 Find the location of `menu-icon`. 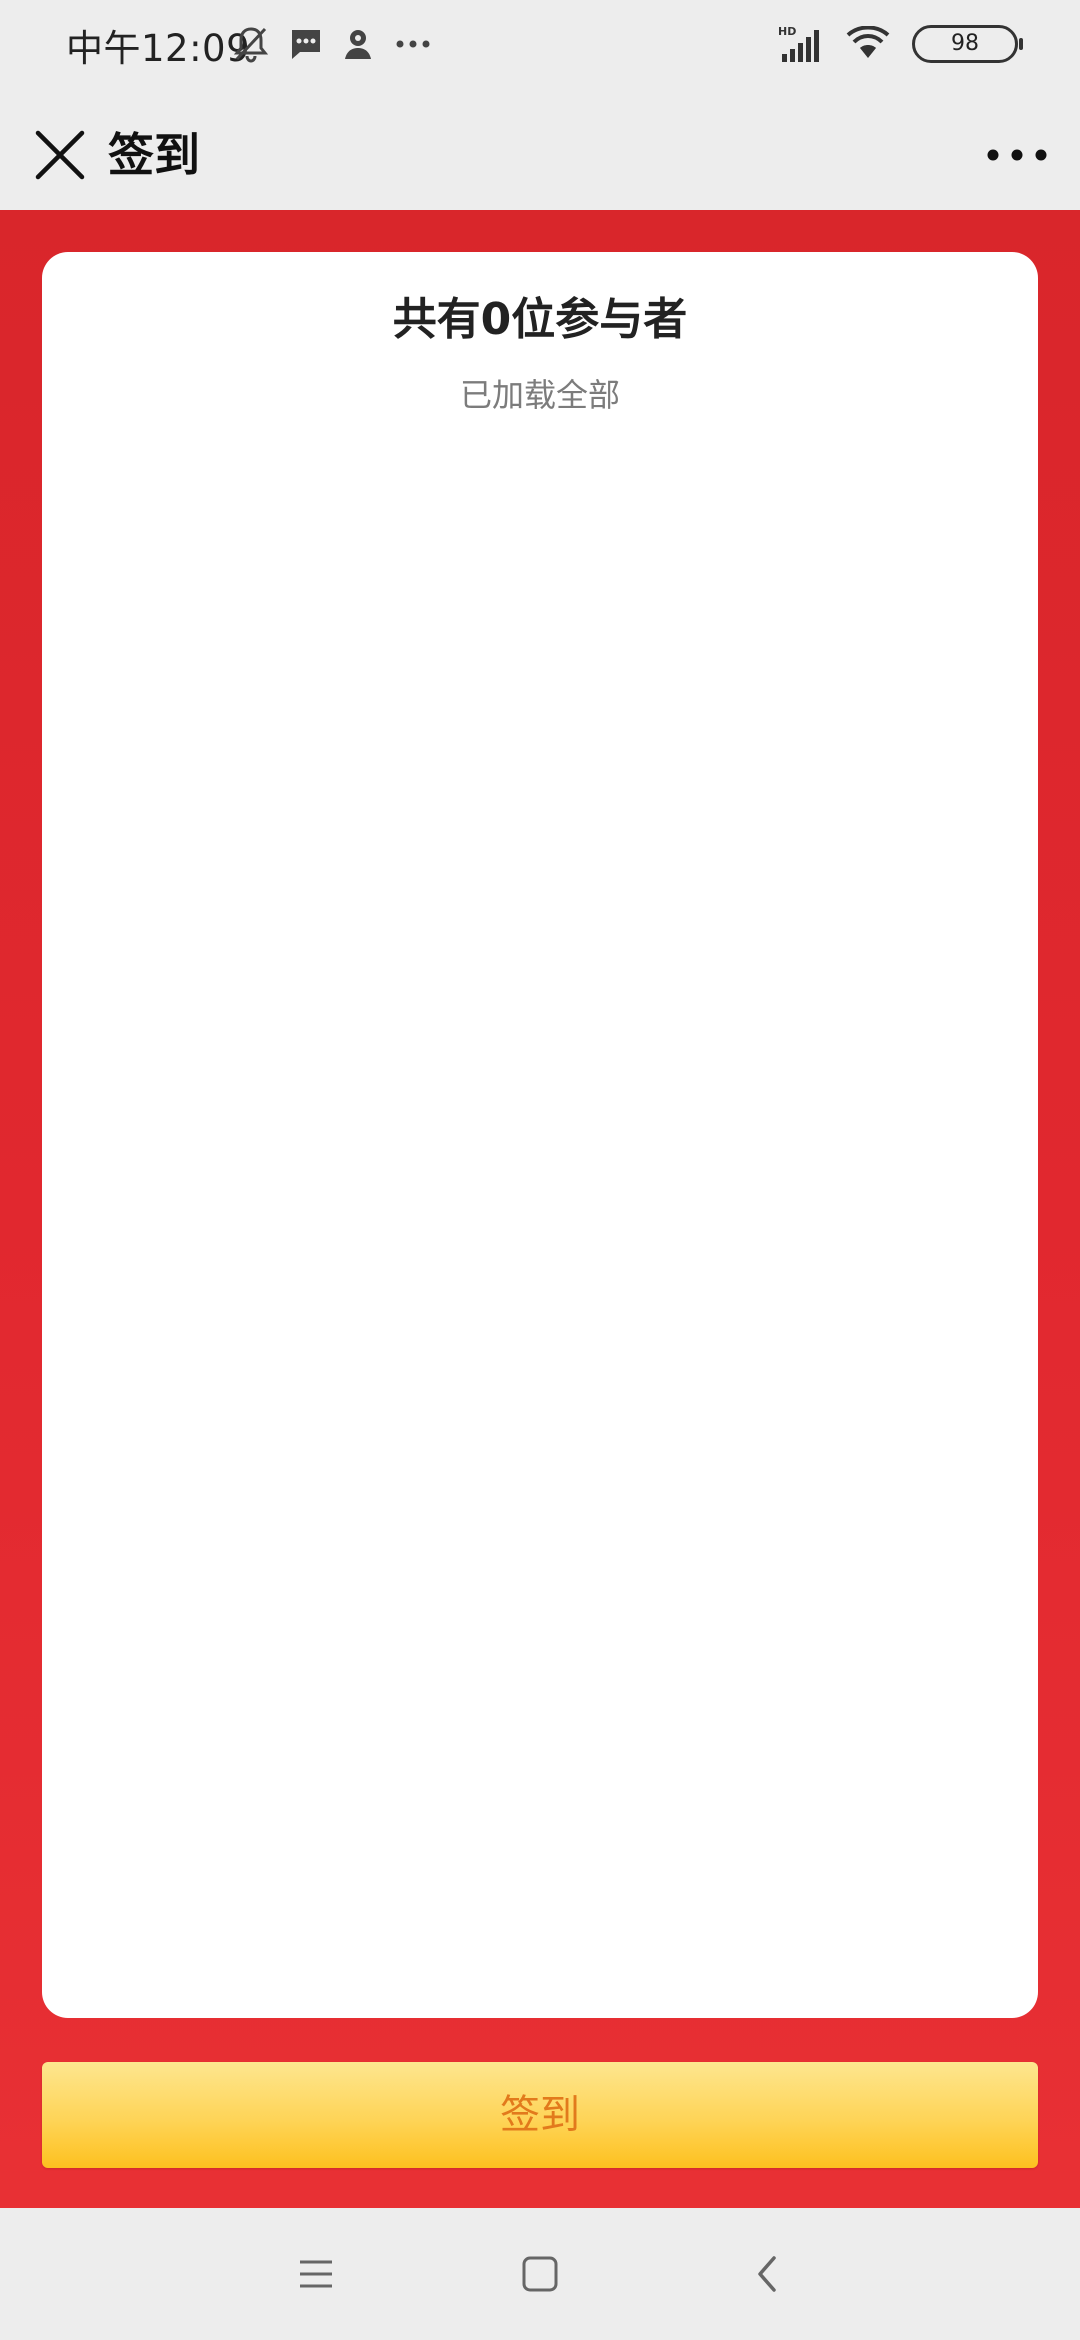

menu-icon is located at coordinates (316, 2274).